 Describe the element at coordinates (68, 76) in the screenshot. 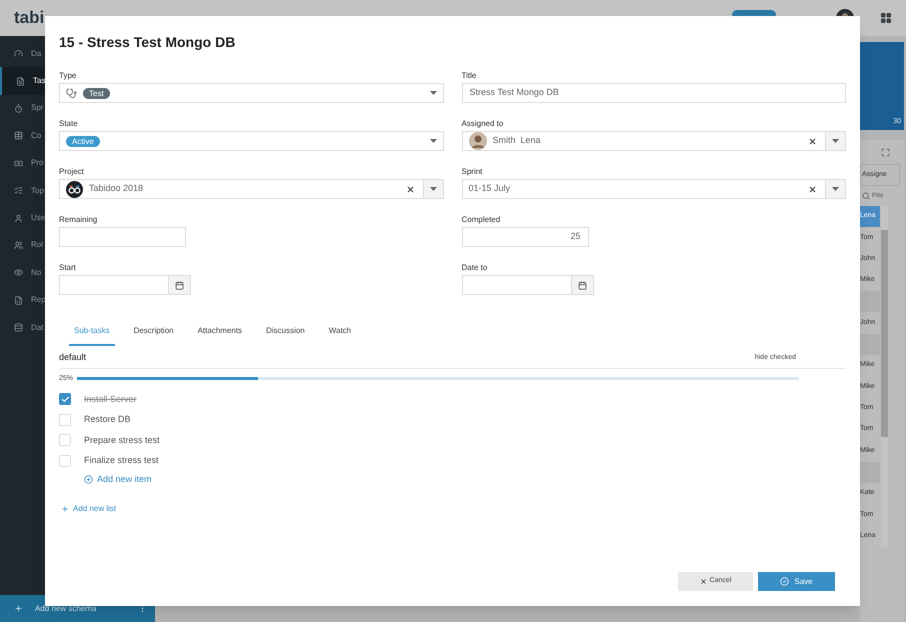

I see `field-label: Type` at that location.